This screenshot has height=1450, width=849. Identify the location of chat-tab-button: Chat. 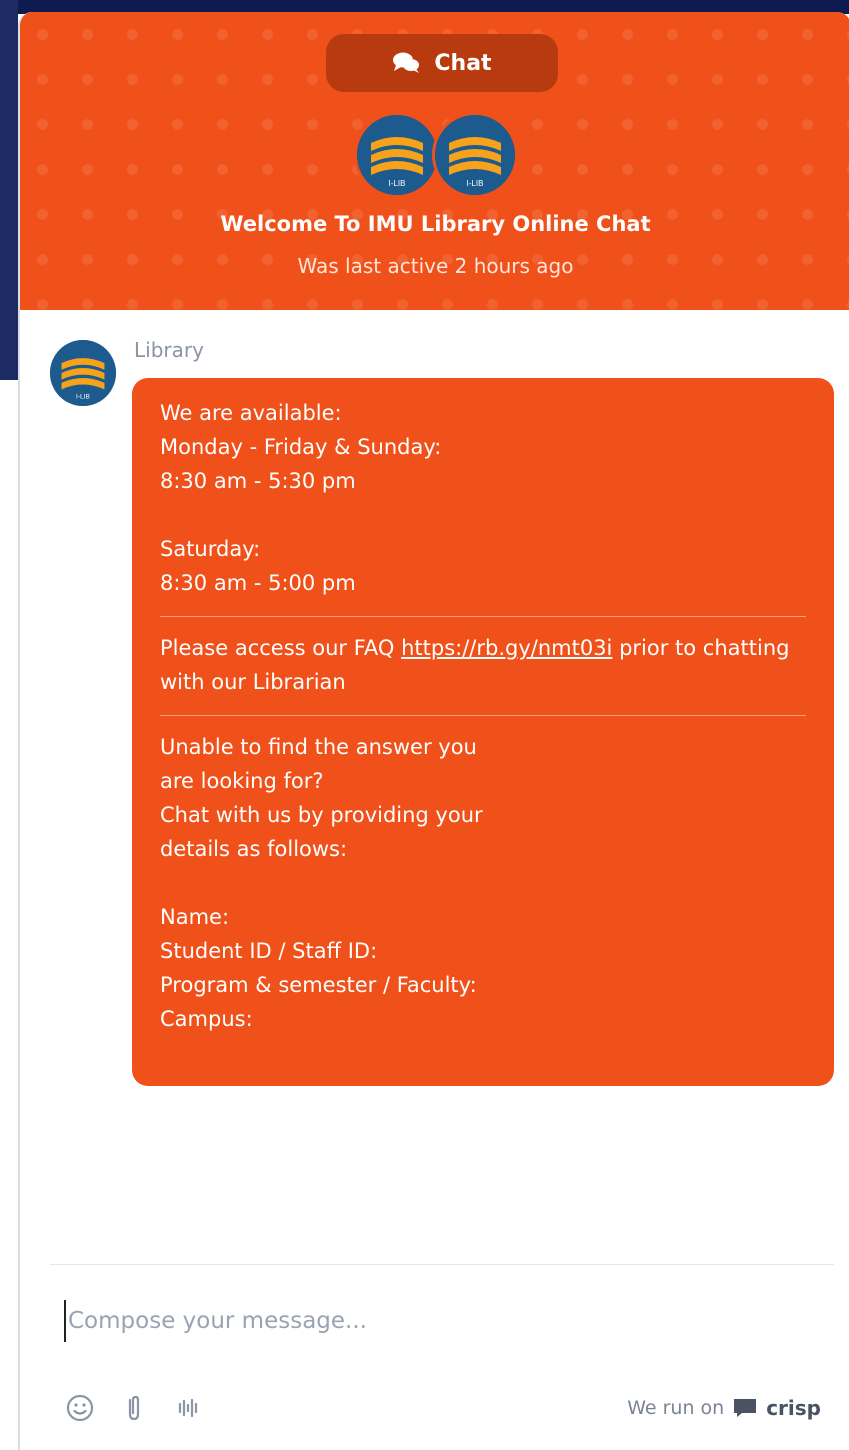
(442, 63).